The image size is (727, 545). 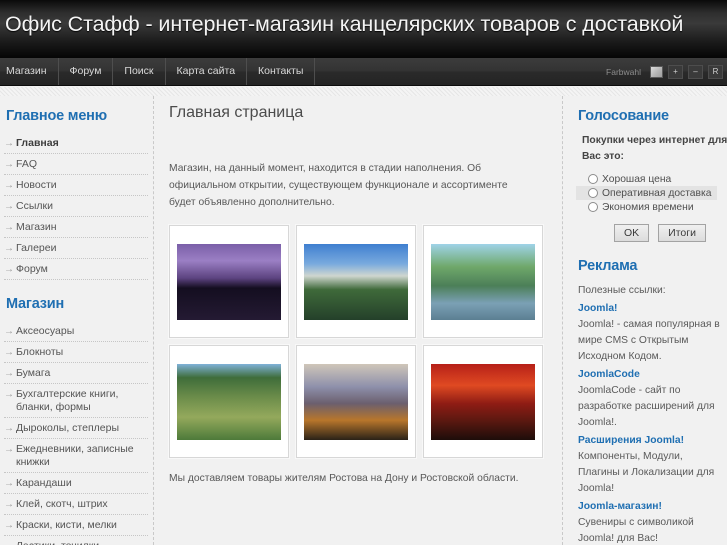 I want to click on poll-actions: OK Итоги, so click(x=665, y=233).